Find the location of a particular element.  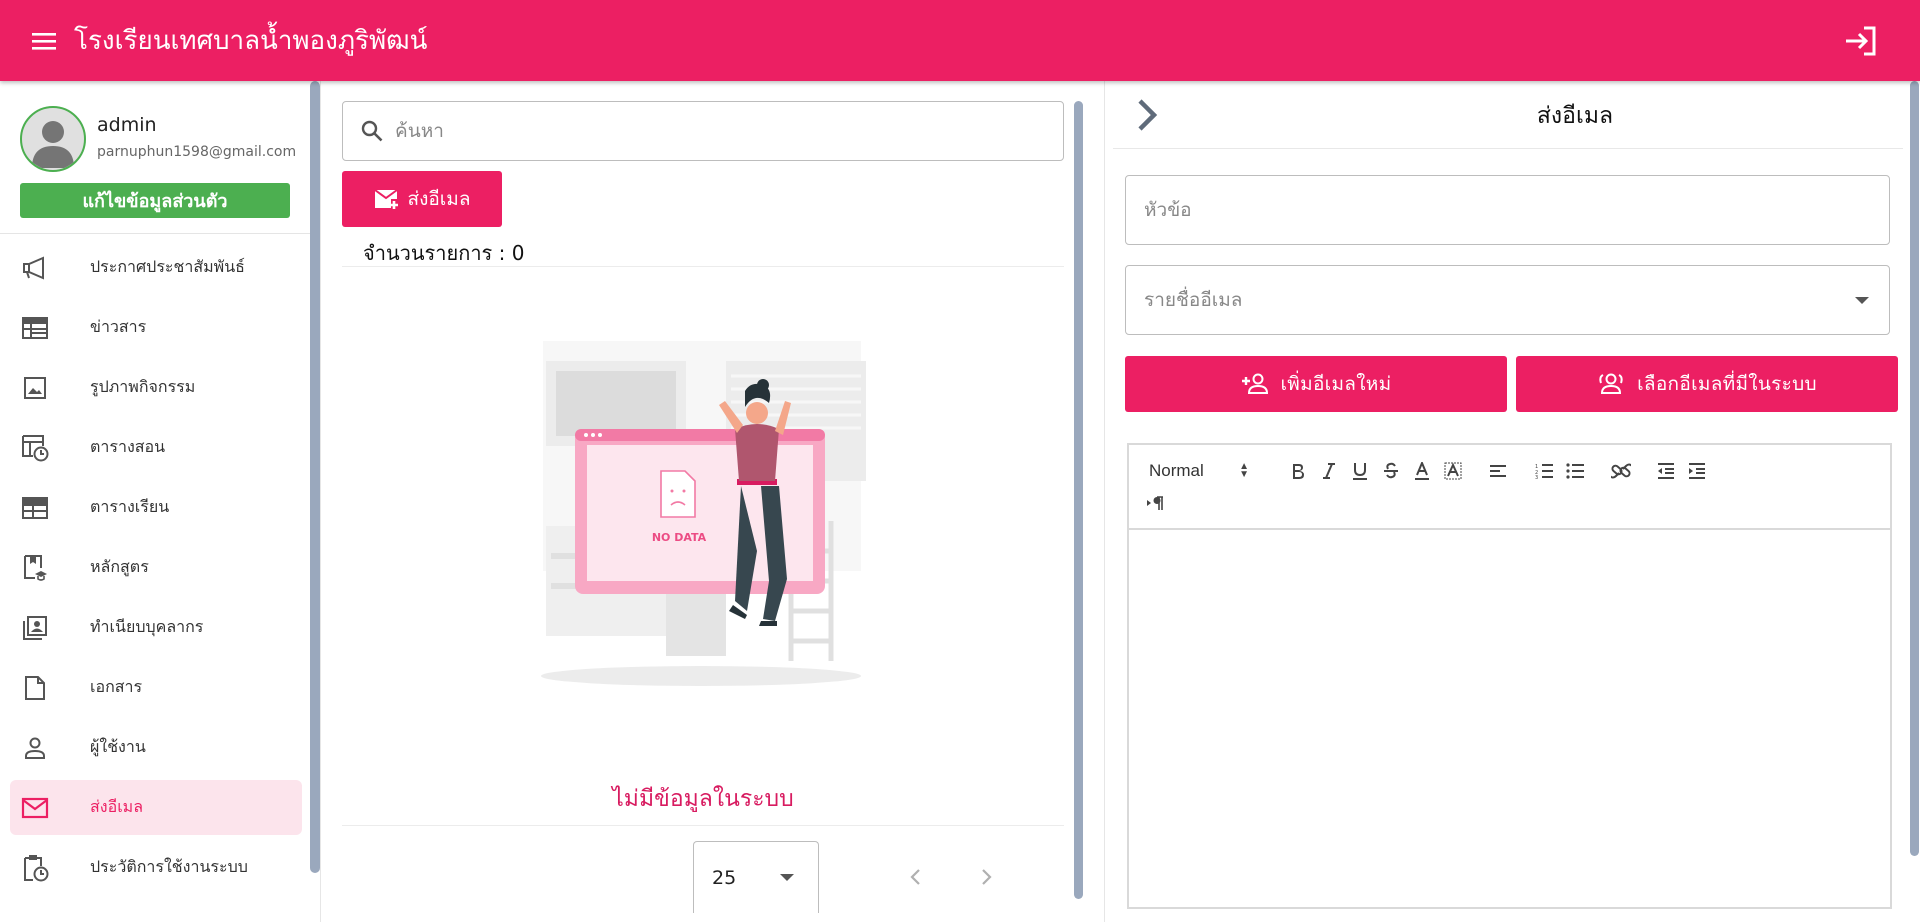

logout-icon is located at coordinates (1861, 41).